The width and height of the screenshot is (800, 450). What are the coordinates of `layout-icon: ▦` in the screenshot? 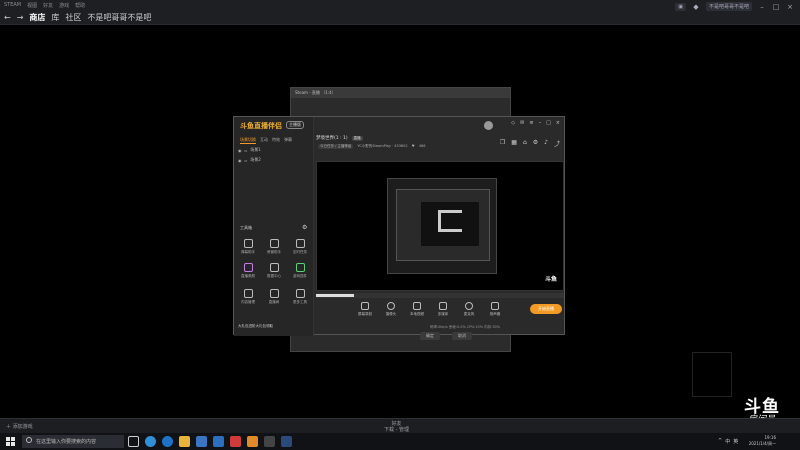 It's located at (514, 143).